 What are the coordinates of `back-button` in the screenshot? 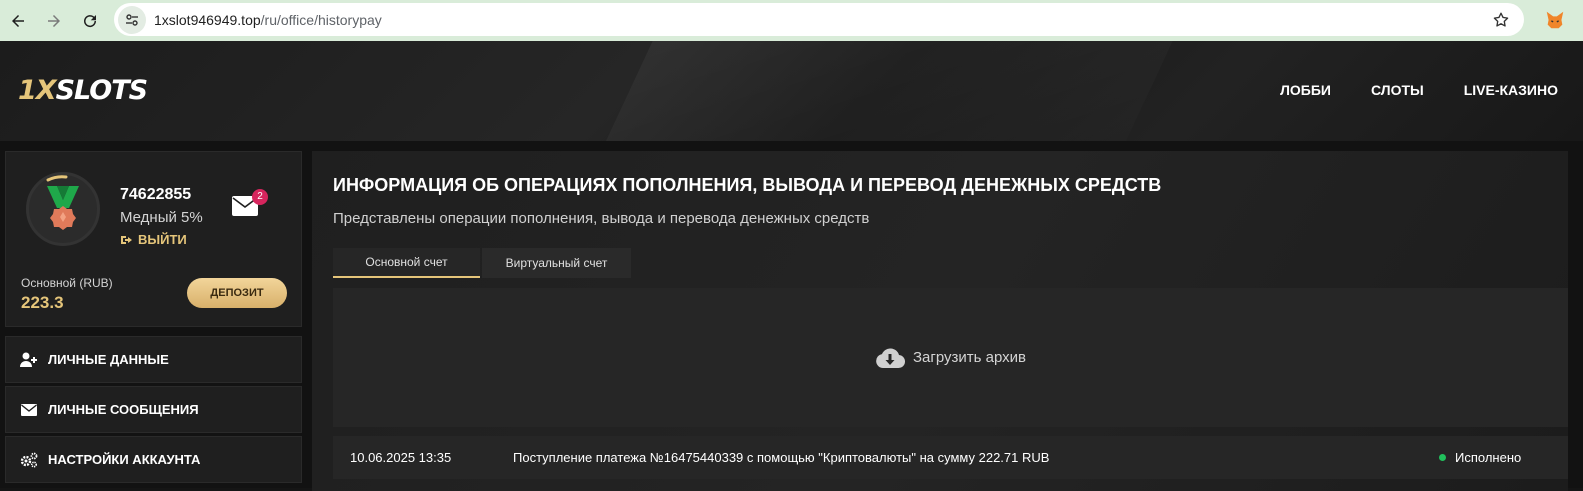 It's located at (18, 21).